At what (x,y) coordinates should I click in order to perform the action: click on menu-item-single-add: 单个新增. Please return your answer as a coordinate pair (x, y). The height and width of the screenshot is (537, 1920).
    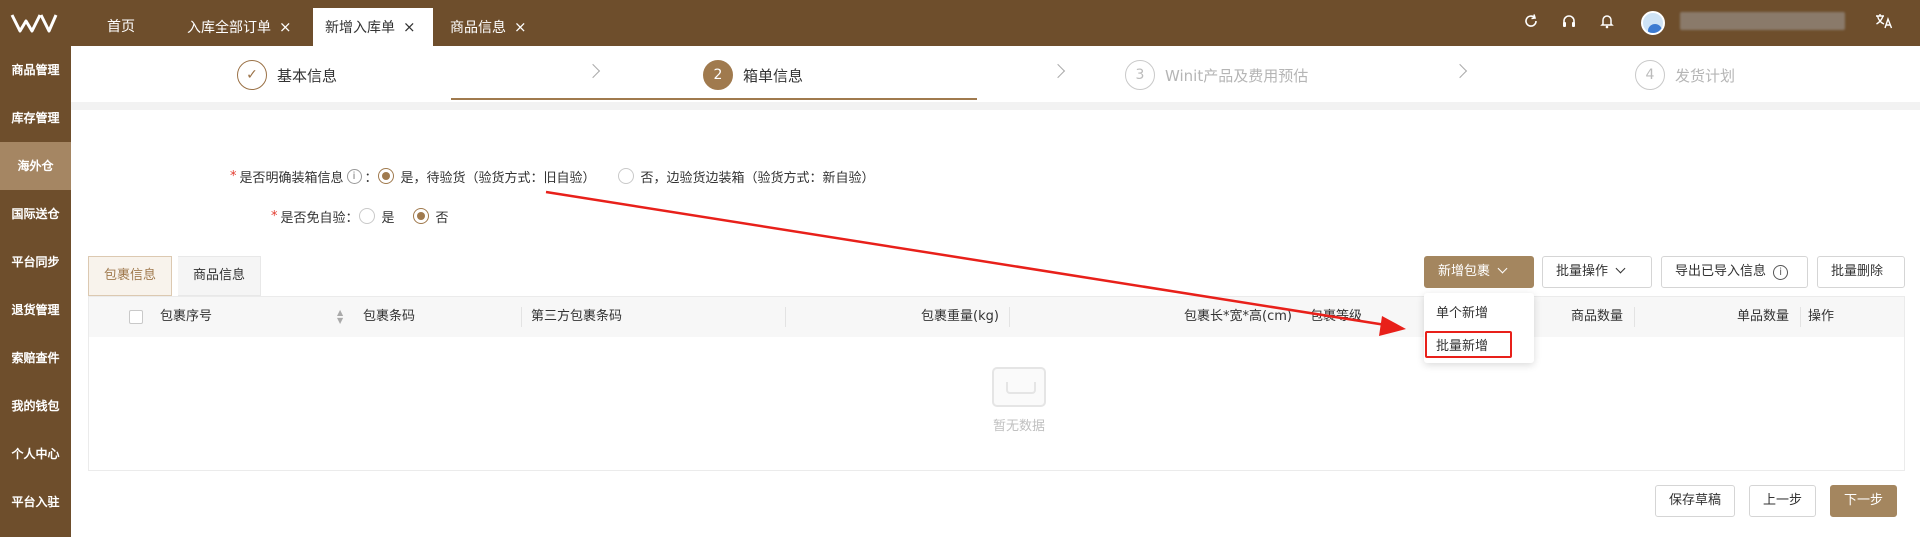
    Looking at the image, I should click on (1462, 311).